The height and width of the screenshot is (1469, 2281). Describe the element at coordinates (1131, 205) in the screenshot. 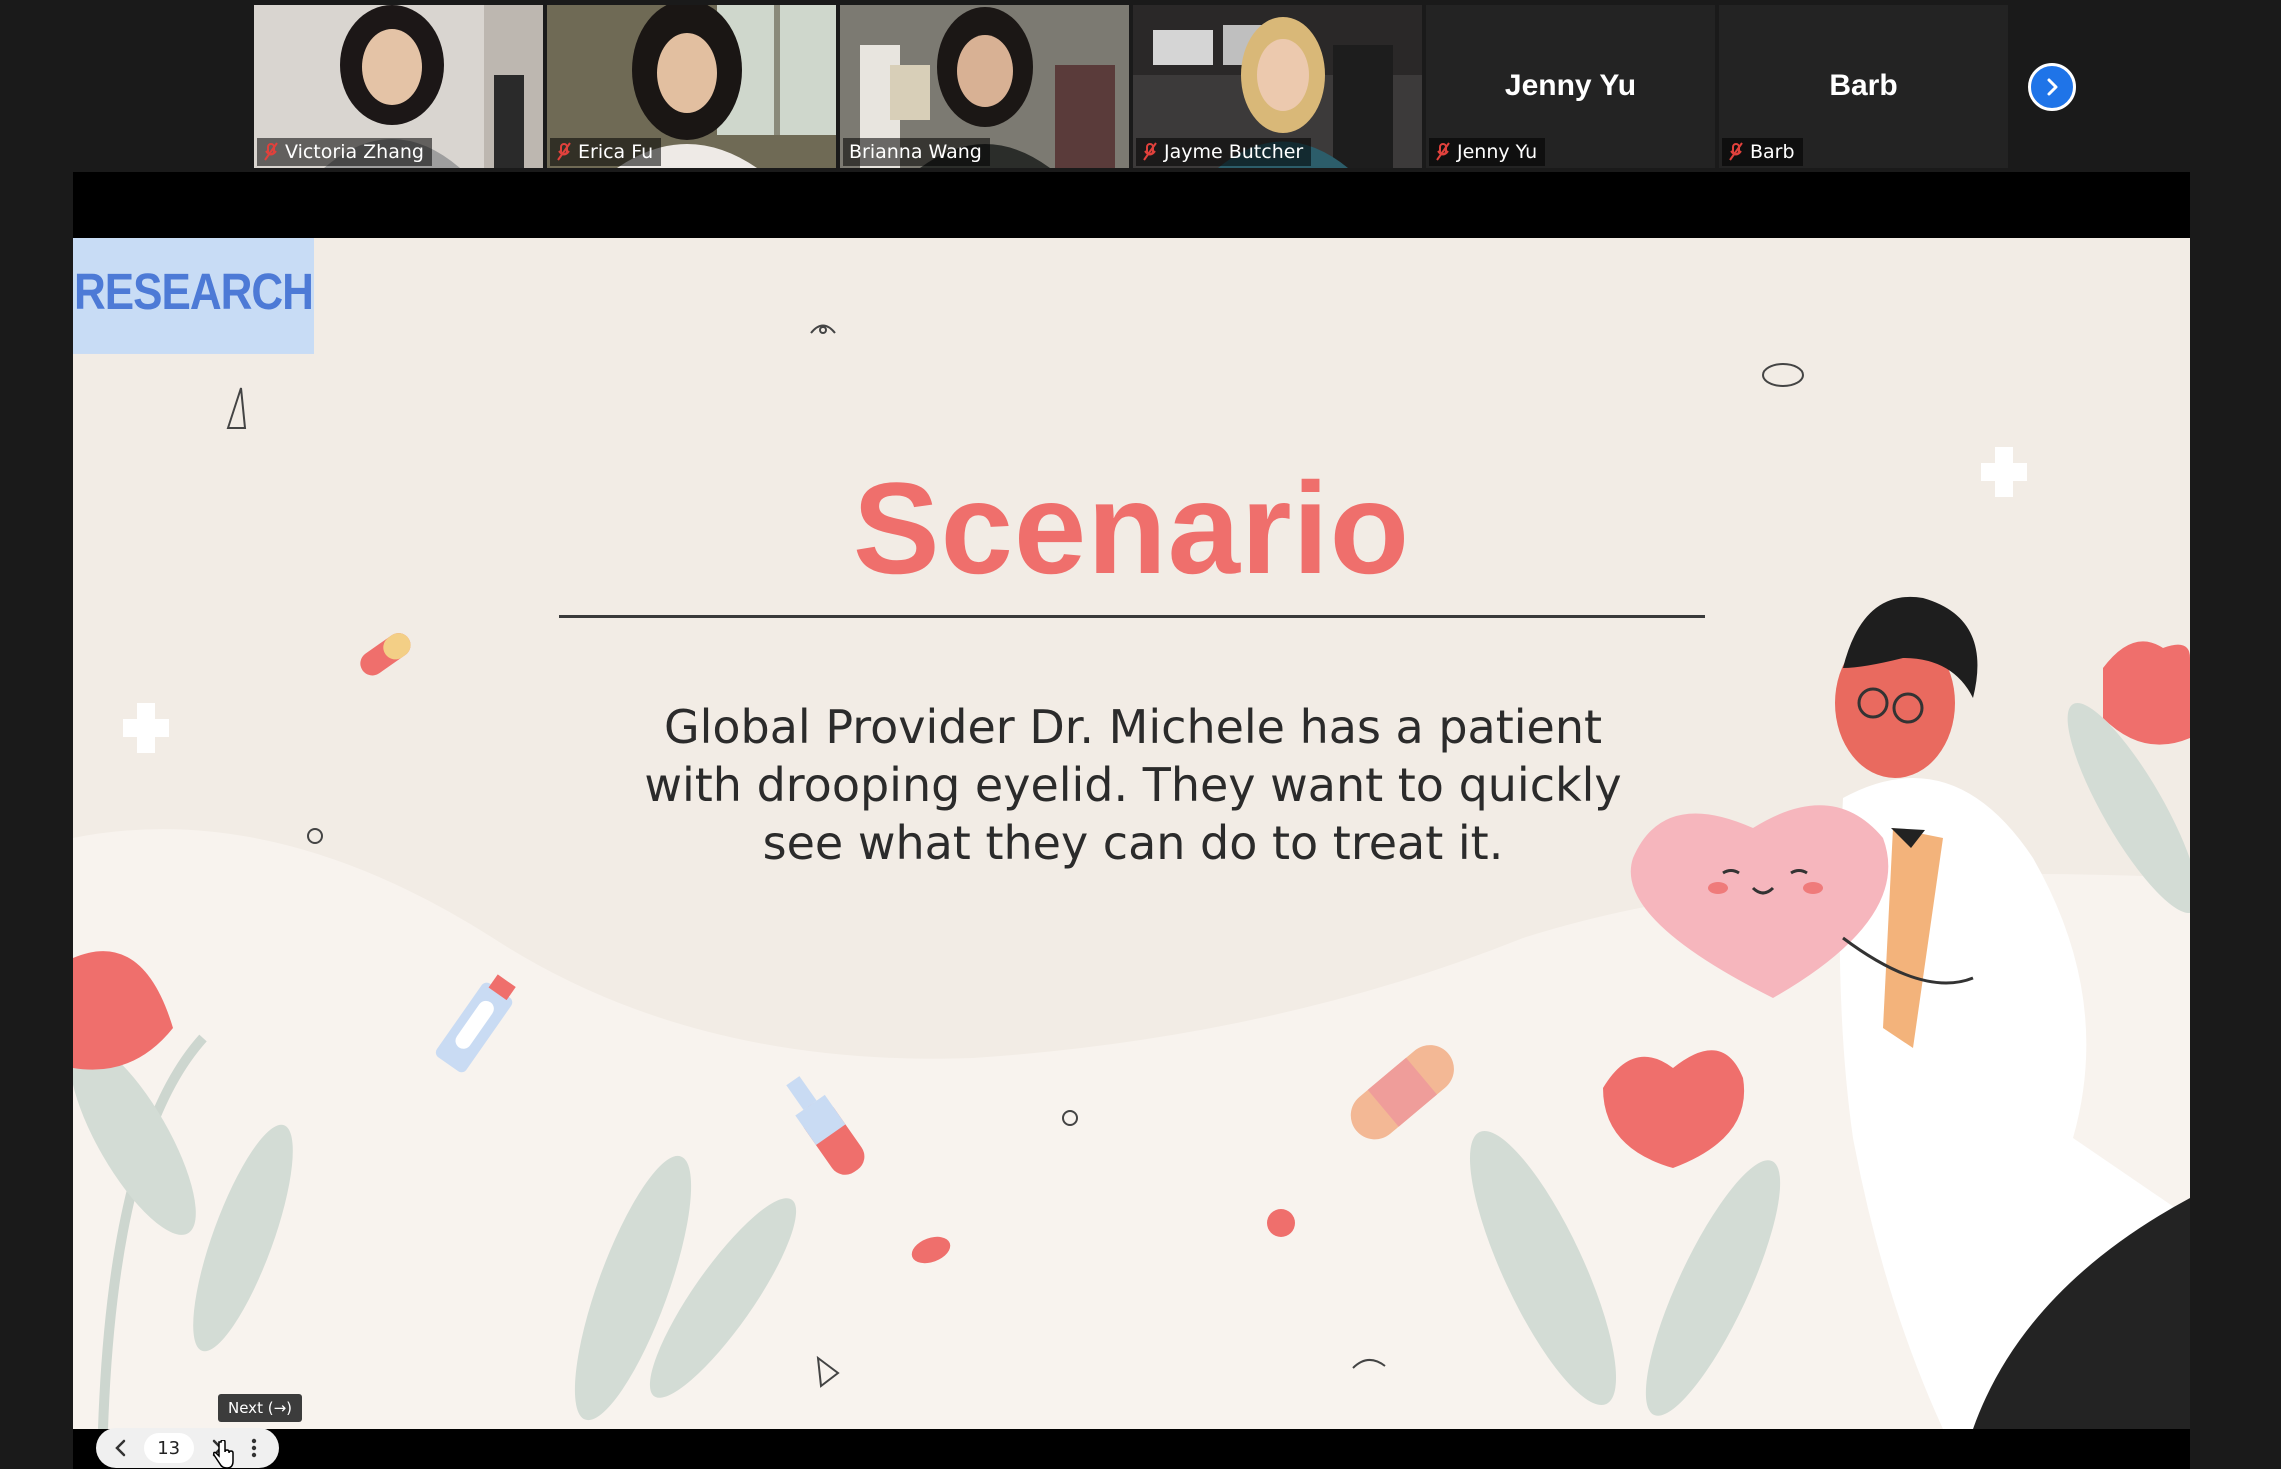

I see `share-letterbox-top` at that location.